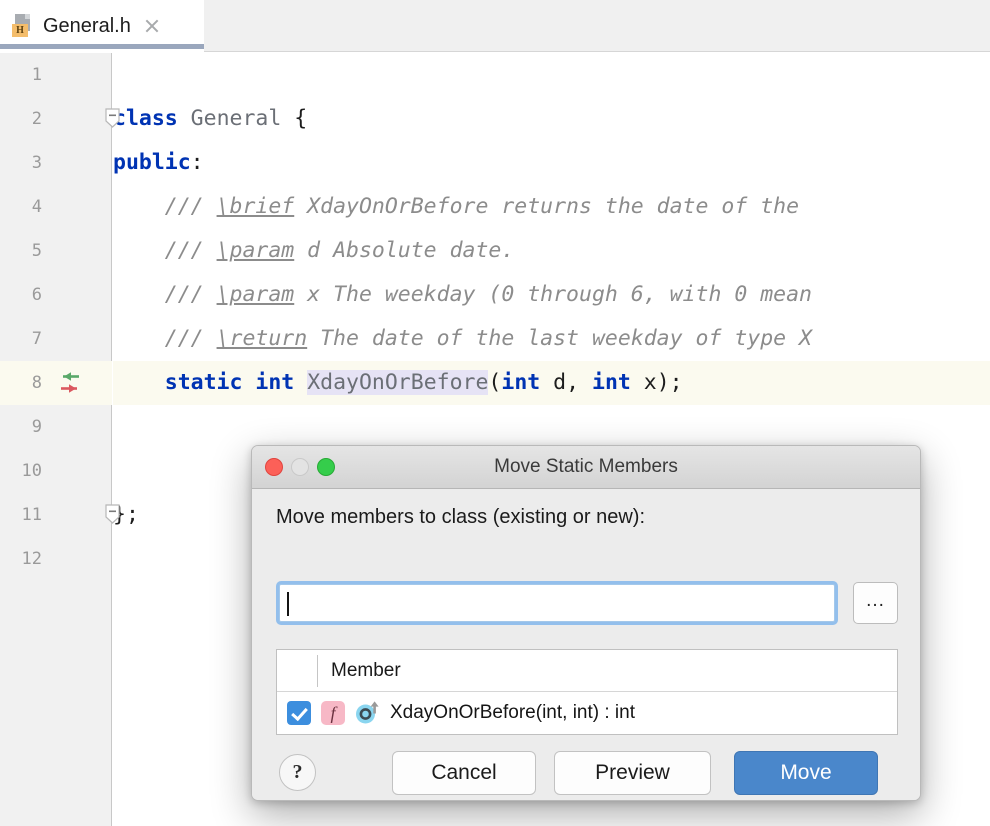 The image size is (990, 826). What do you see at coordinates (495, 382) in the screenshot?
I see `code-token-punct: (` at bounding box center [495, 382].